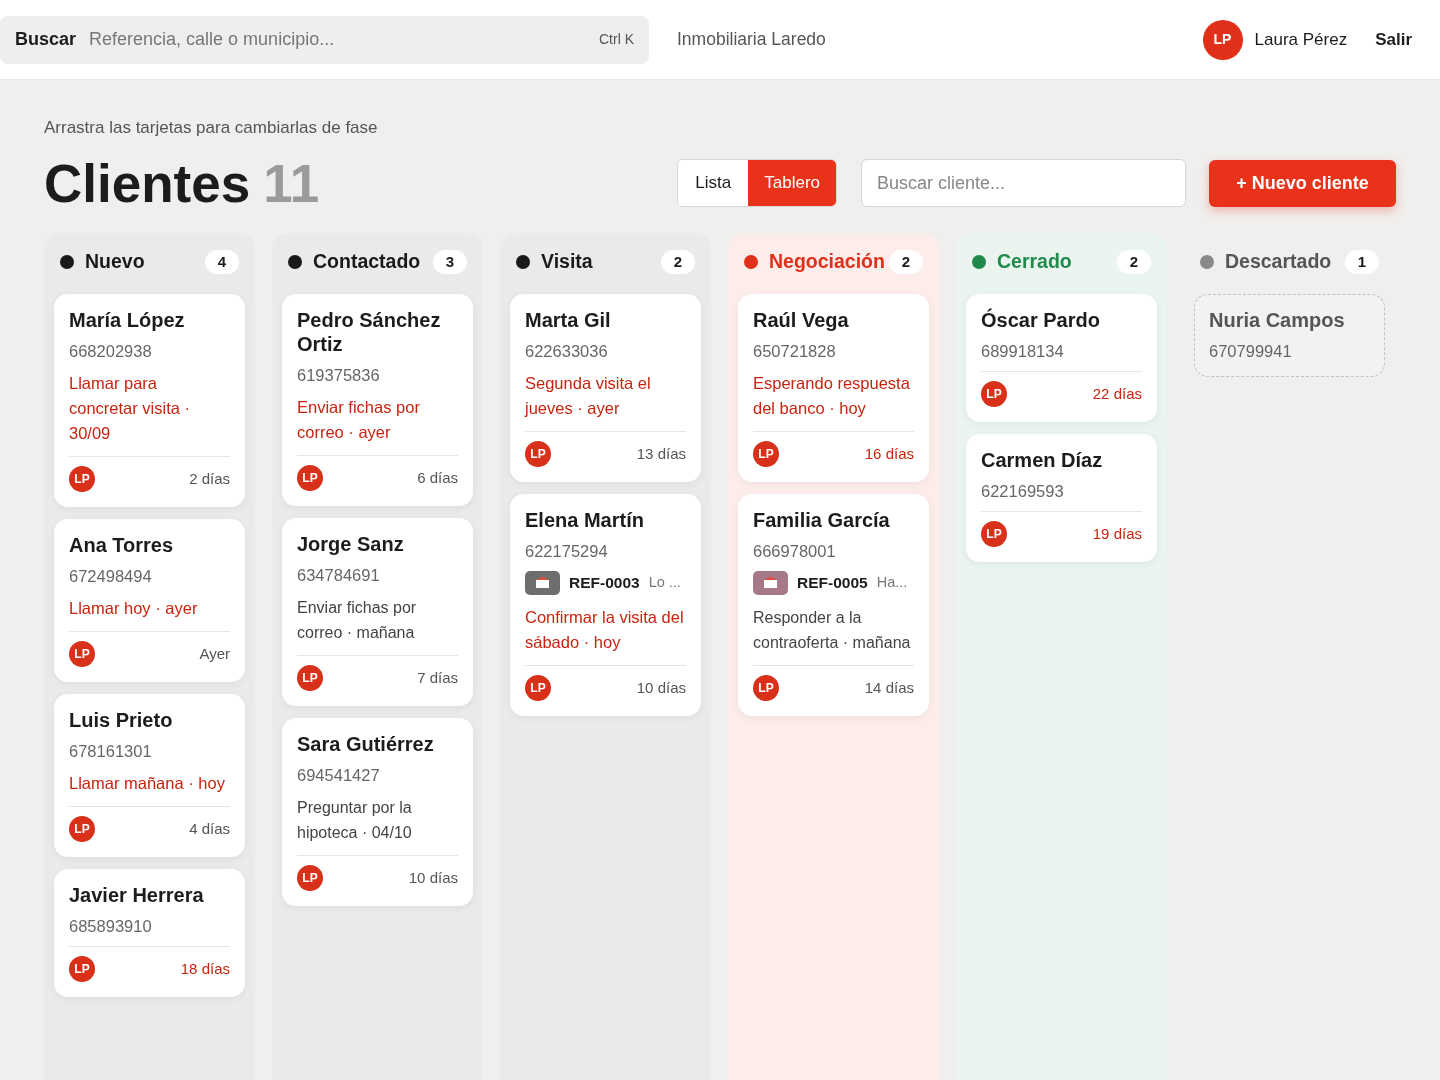  Describe the element at coordinates (585, 520) in the screenshot. I see `client-name: Elena Martín` at that location.